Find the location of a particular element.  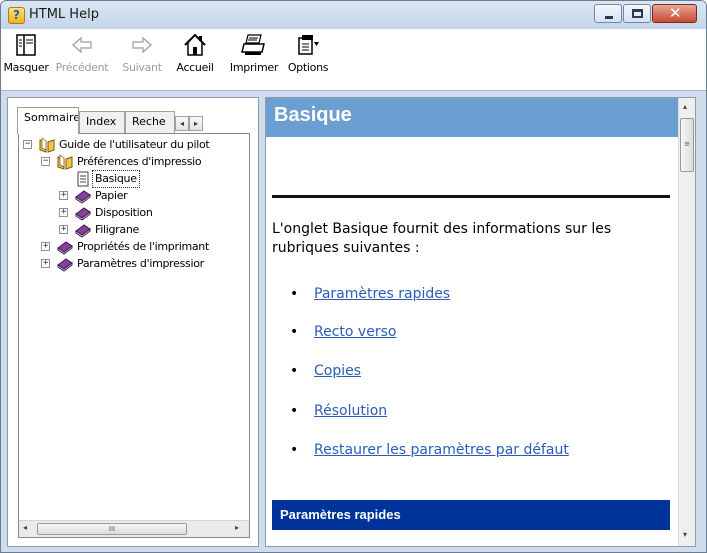

print-label: Imprimer is located at coordinates (254, 67).